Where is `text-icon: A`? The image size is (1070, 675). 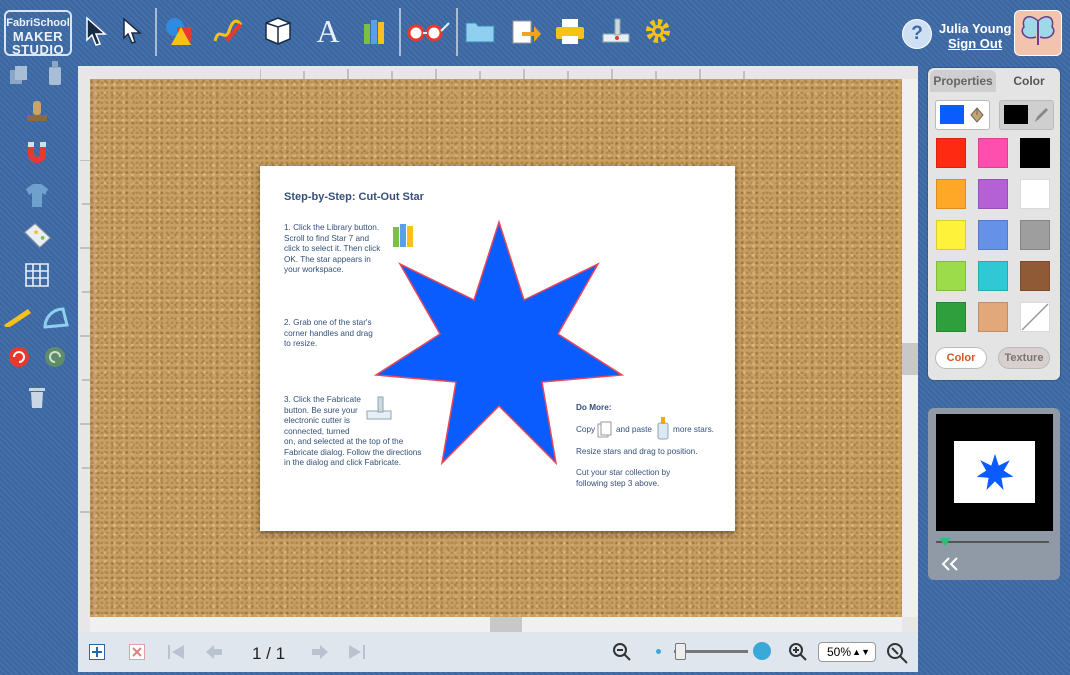
text-icon: A is located at coordinates (328, 31).